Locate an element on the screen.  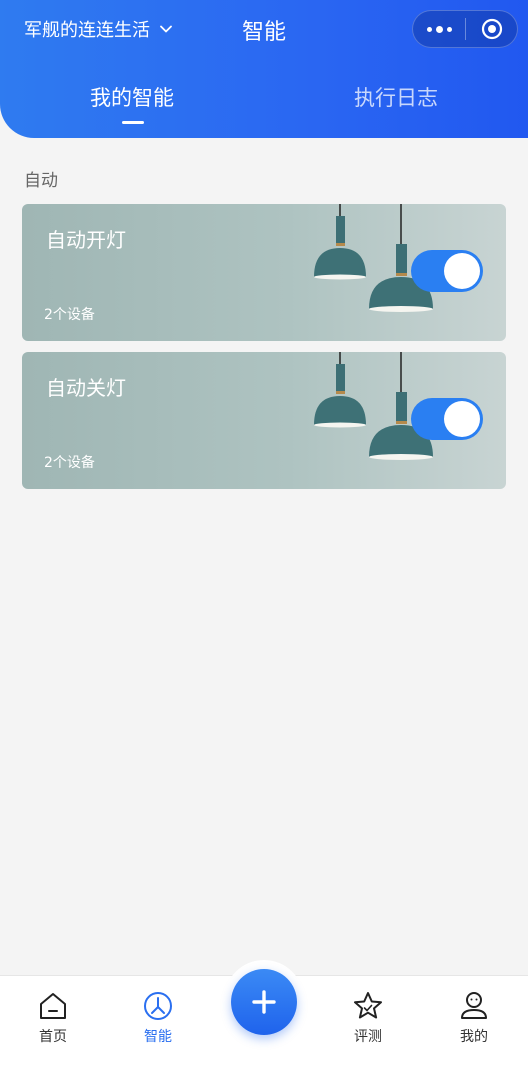
tab-my-smart: 我的智能 is located at coordinates (132, 97).